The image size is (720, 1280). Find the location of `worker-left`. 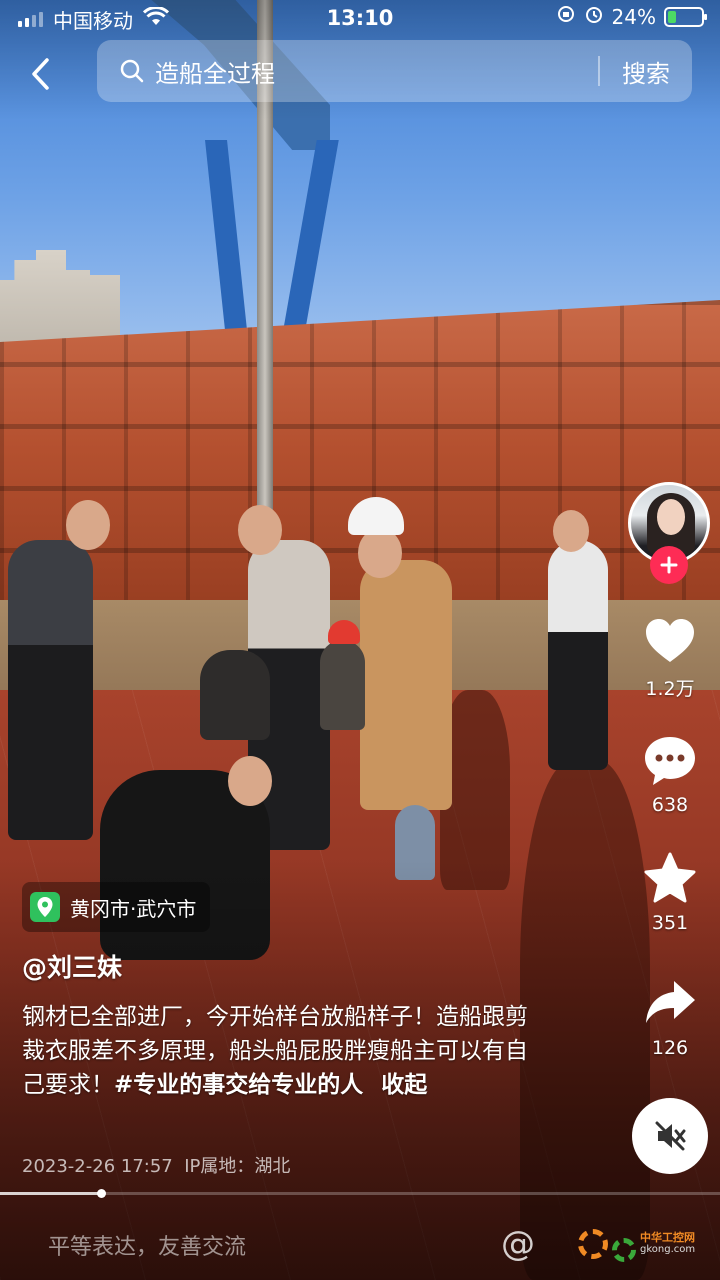

worker-left is located at coordinates (50, 690).